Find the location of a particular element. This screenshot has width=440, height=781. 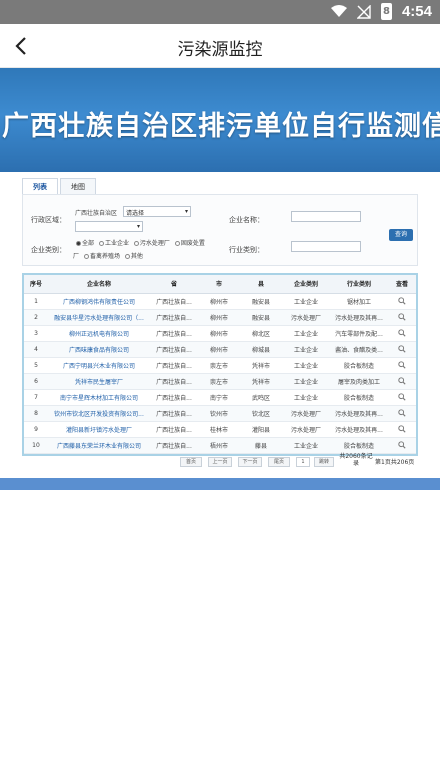

row-company-name: 广西藤县东荣兰环木业有限公司 is located at coordinates (99, 445).